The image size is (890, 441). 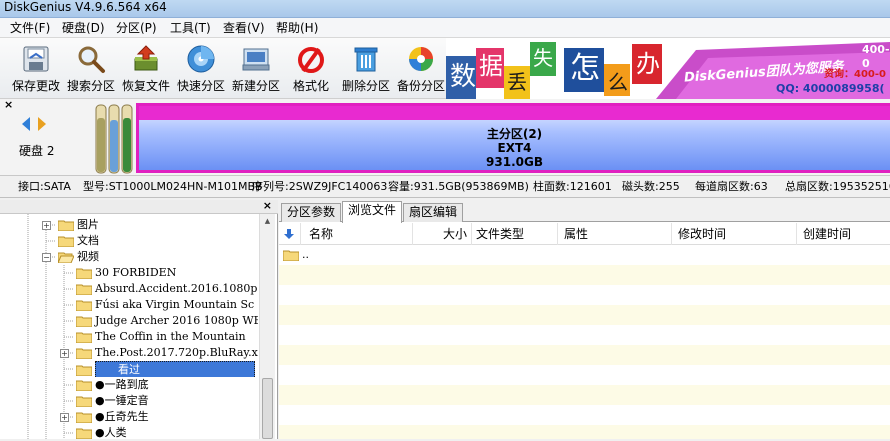 I want to click on col-type: 文件类型, so click(x=515, y=234).